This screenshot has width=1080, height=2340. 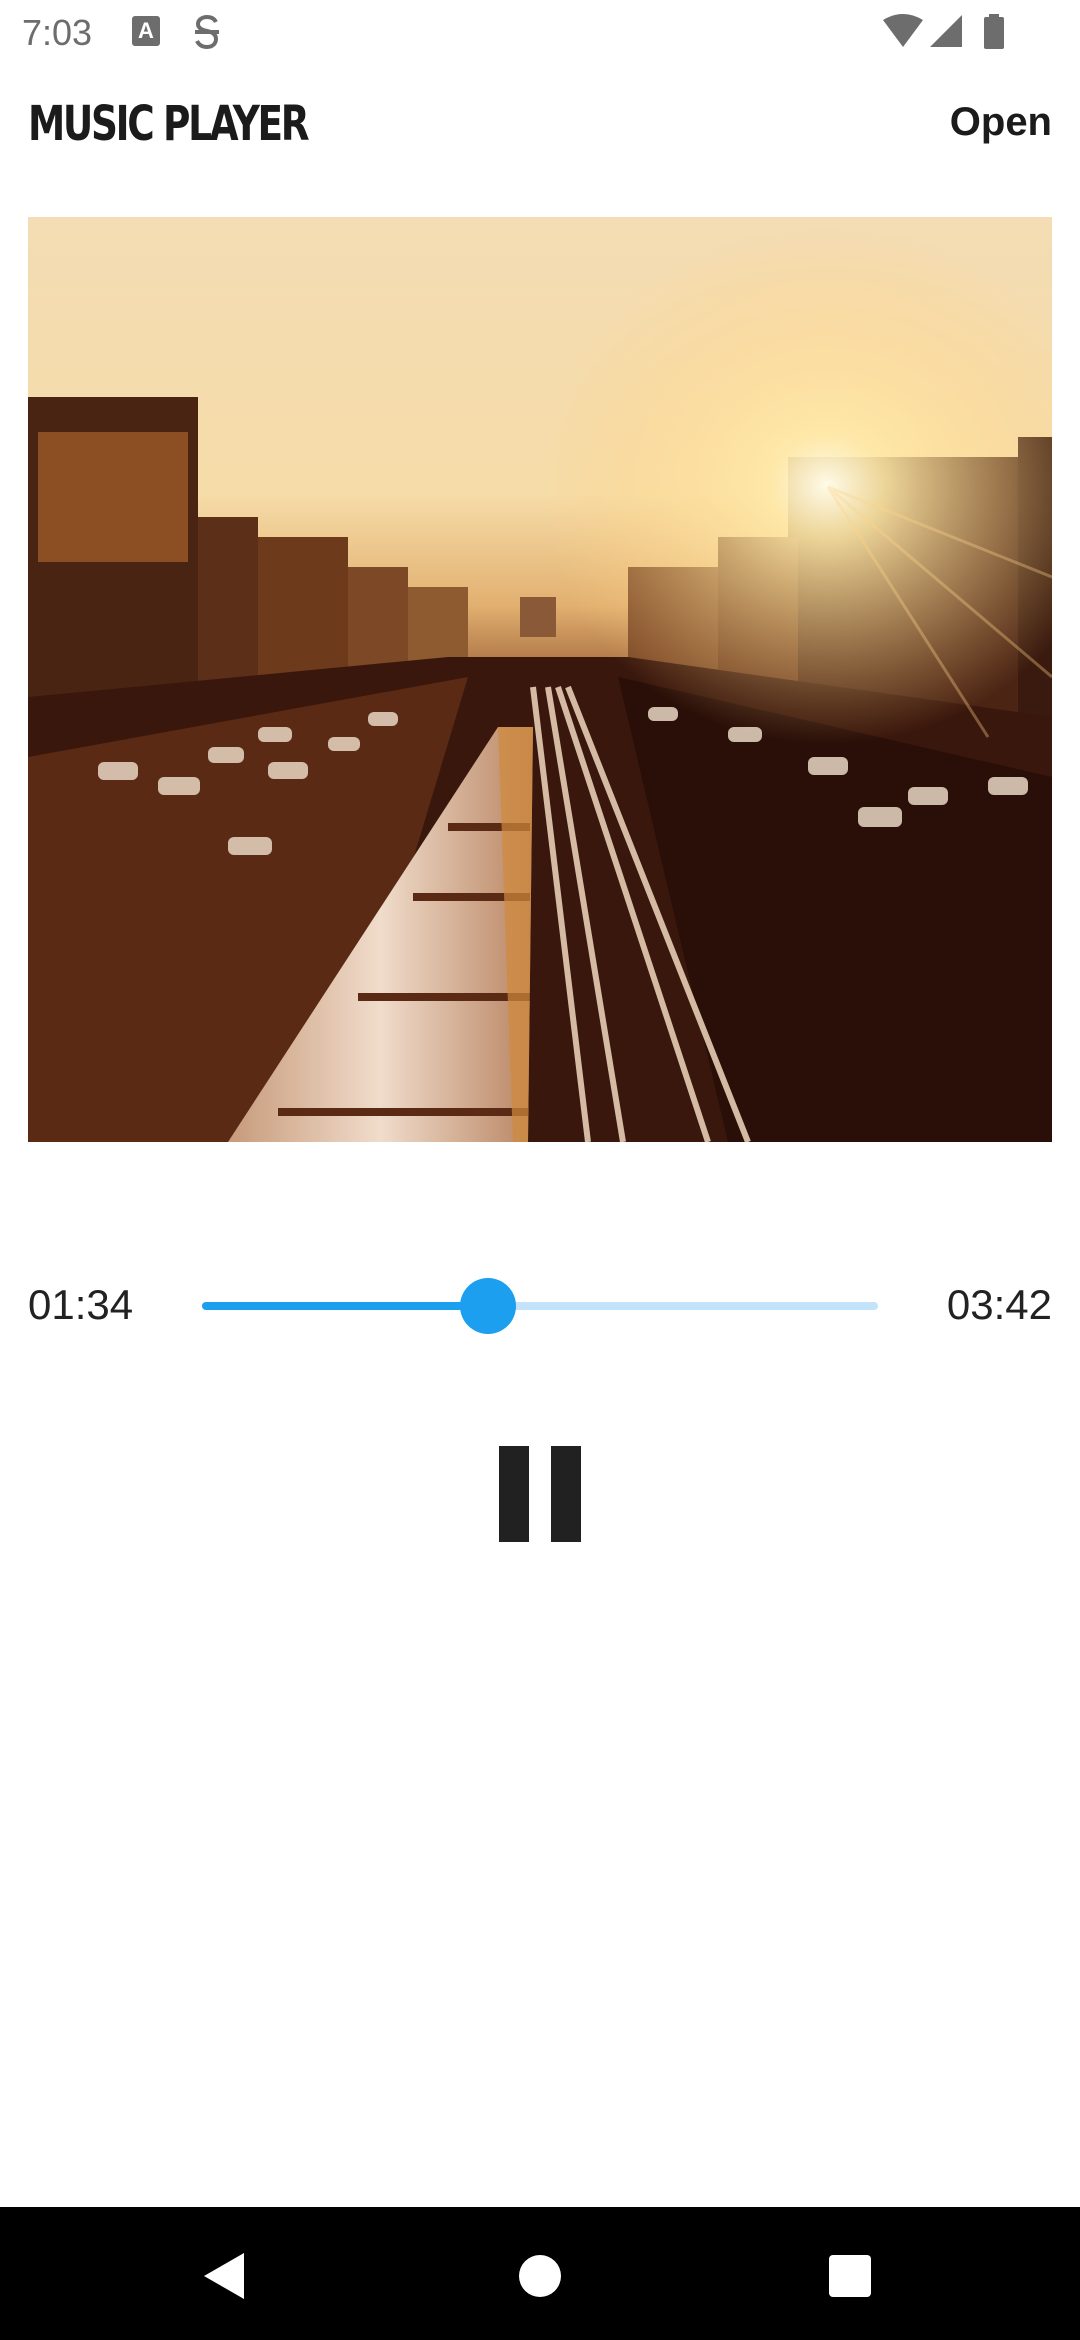 I want to click on home-icon, so click(x=540, y=2276).